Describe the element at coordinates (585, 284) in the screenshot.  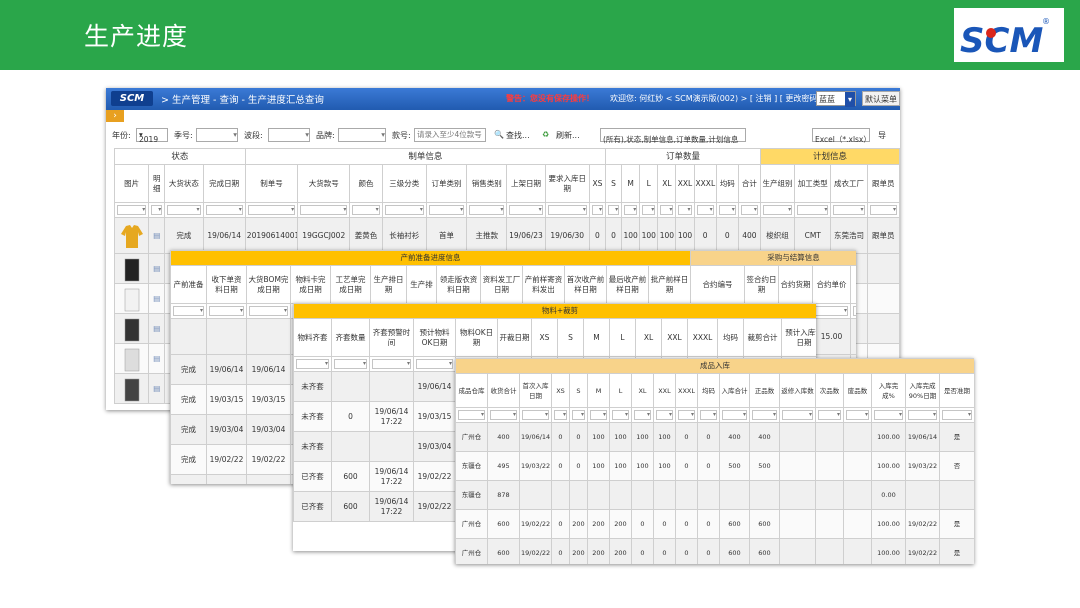
I see `column-header: 首次收产前样日期` at that location.